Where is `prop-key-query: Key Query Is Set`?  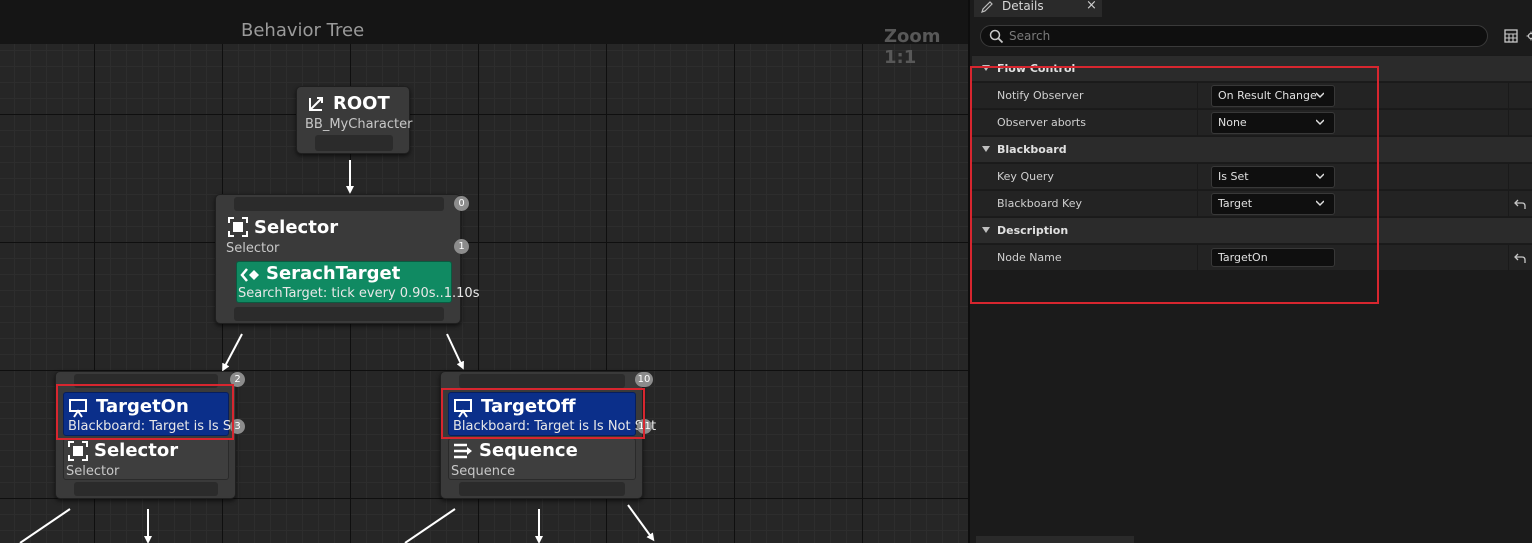 prop-key-query: Key Query Is Set is located at coordinates (1252, 176).